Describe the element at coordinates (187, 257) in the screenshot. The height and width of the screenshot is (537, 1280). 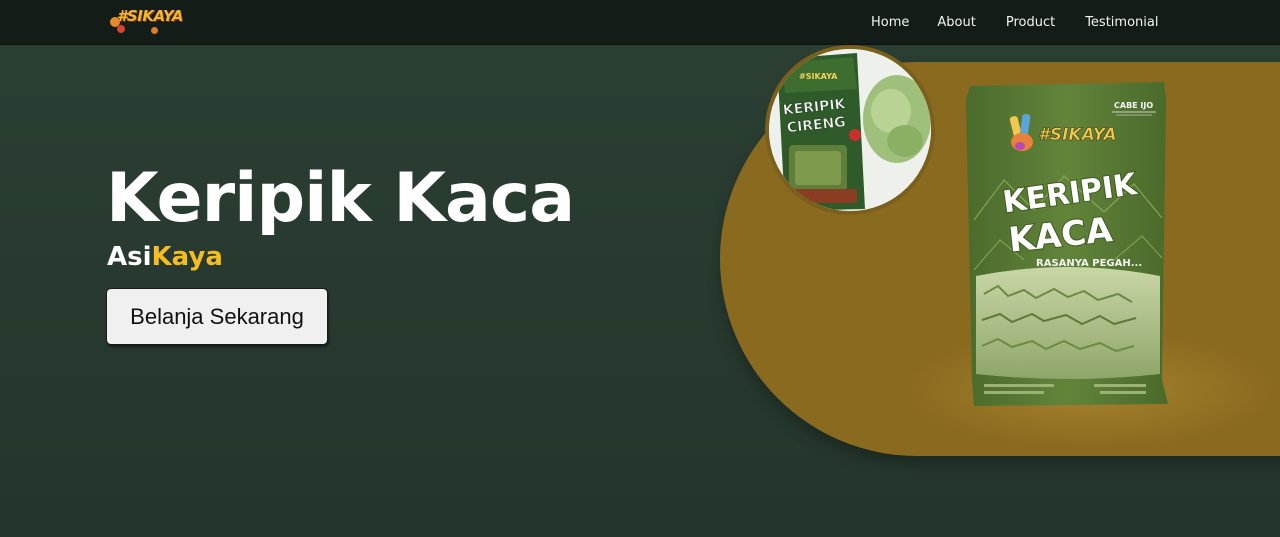
I see `hero-subtitle-part2: Kaya` at that location.